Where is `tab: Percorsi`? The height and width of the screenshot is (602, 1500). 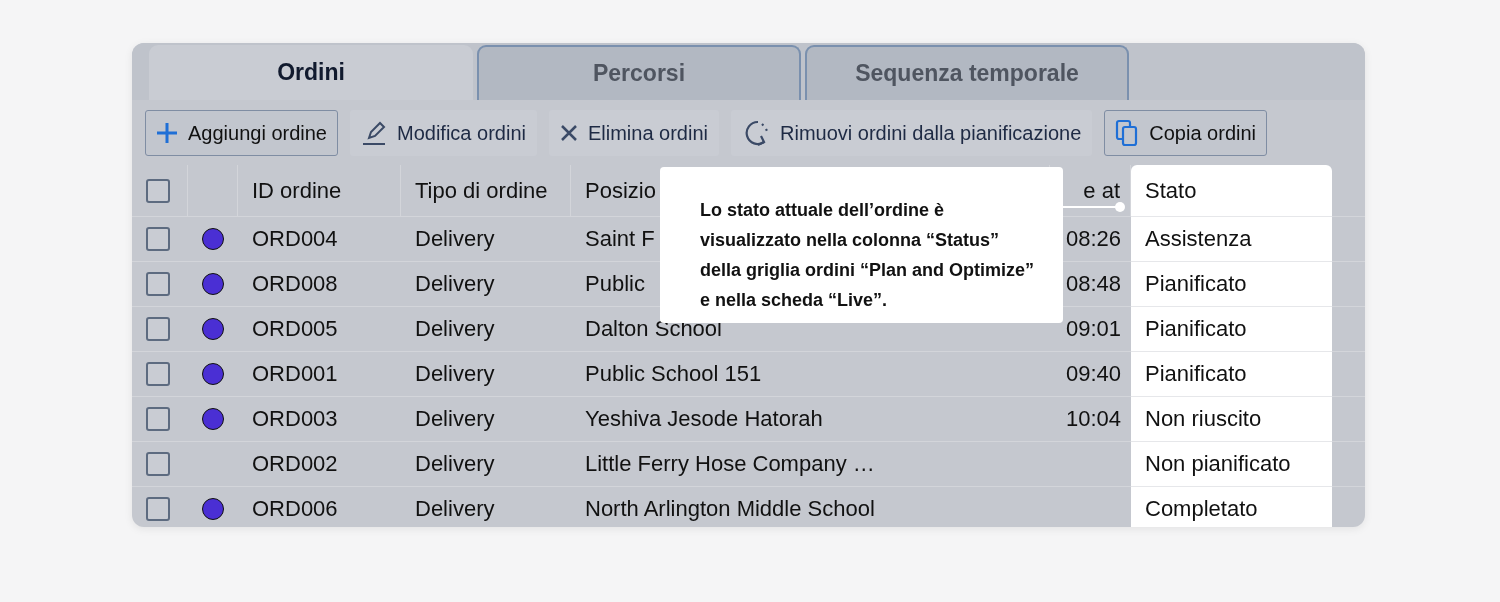
tab: Percorsi is located at coordinates (639, 72).